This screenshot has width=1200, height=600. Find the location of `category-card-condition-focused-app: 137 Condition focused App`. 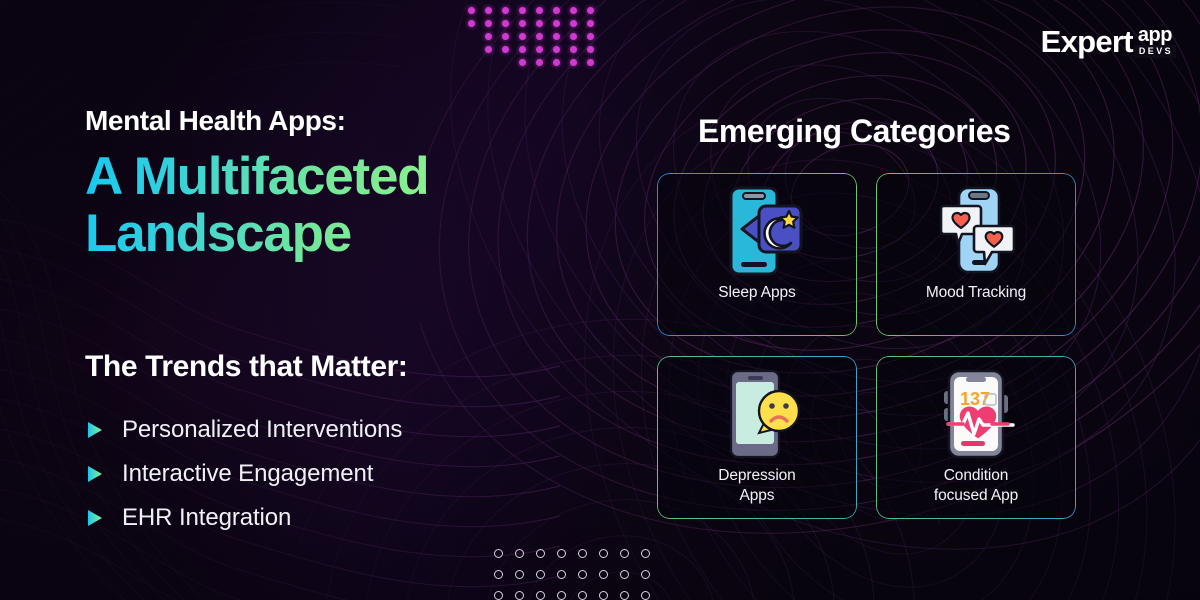

category-card-condition-focused-app: 137 Condition focused App is located at coordinates (976, 437).